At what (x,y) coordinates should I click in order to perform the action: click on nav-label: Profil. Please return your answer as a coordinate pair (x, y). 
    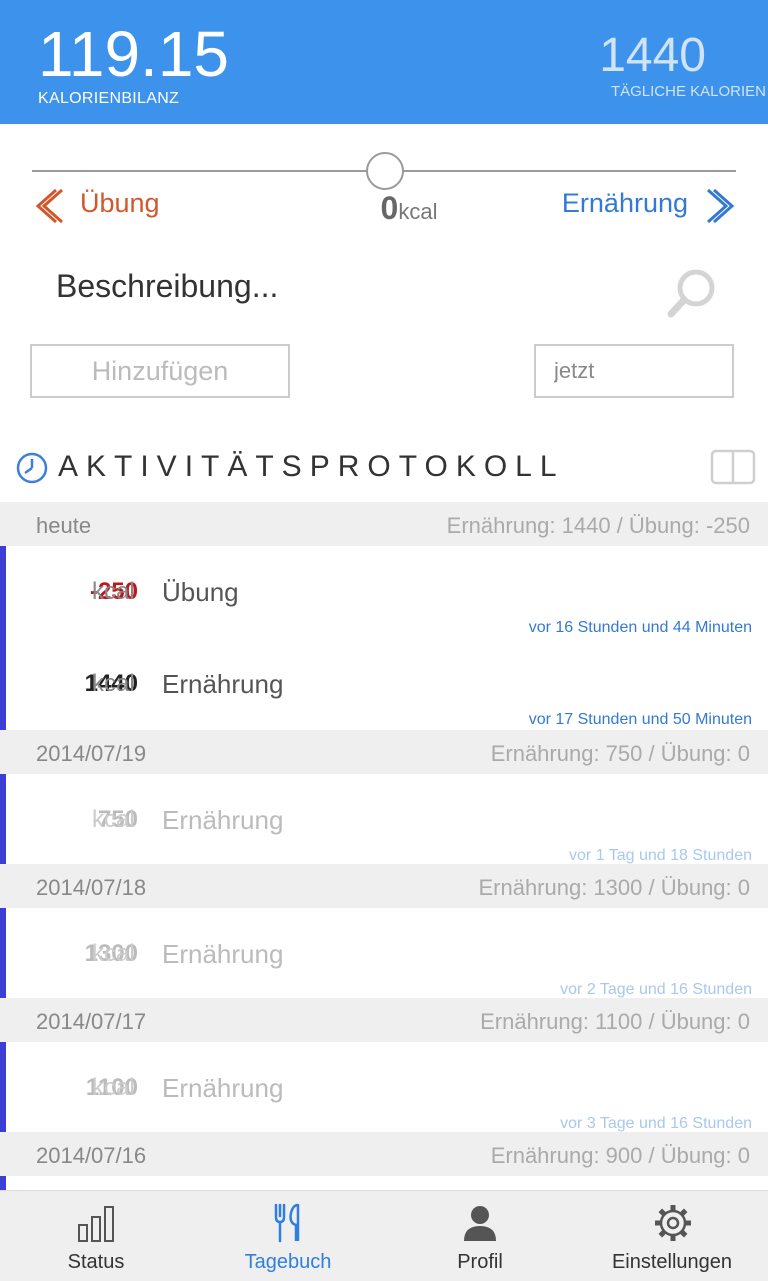
    Looking at the image, I should click on (480, 1262).